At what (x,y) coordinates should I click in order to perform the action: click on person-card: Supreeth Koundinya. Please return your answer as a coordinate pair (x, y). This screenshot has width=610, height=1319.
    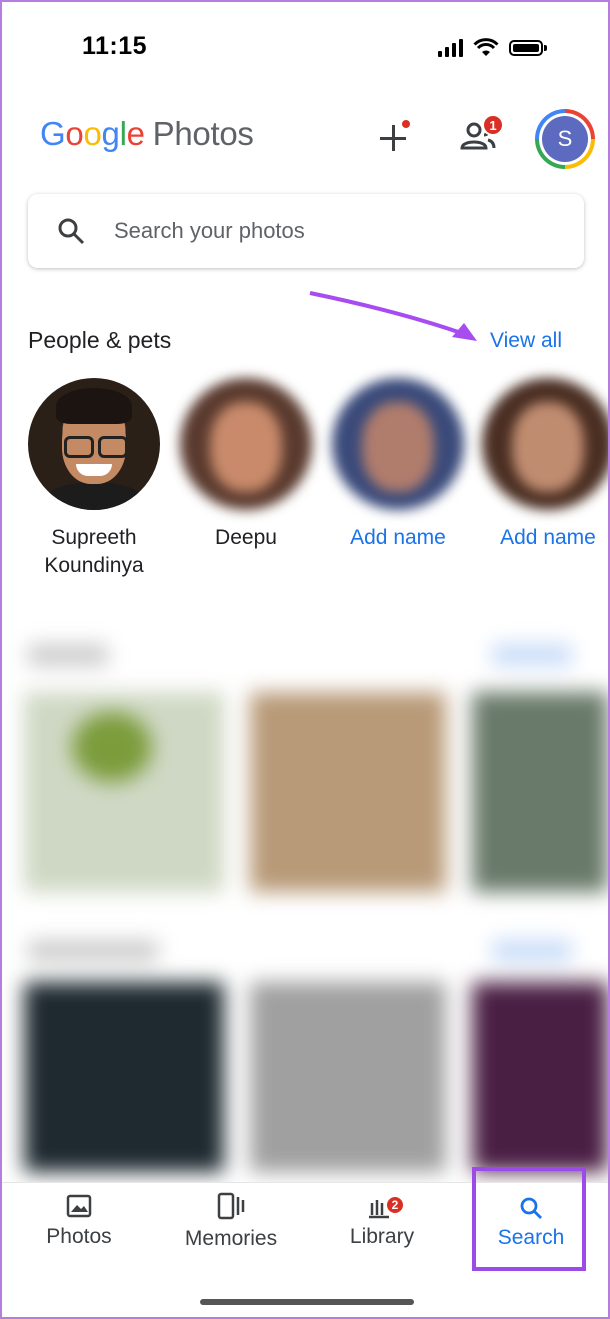
    Looking at the image, I should click on (94, 479).